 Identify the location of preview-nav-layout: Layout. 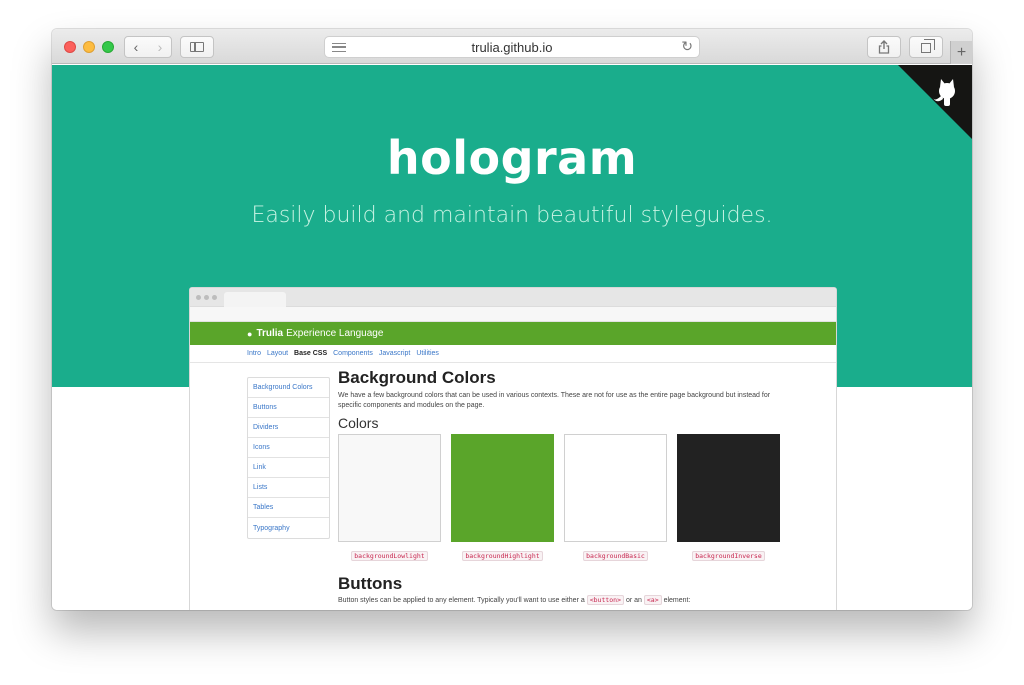
(278, 353).